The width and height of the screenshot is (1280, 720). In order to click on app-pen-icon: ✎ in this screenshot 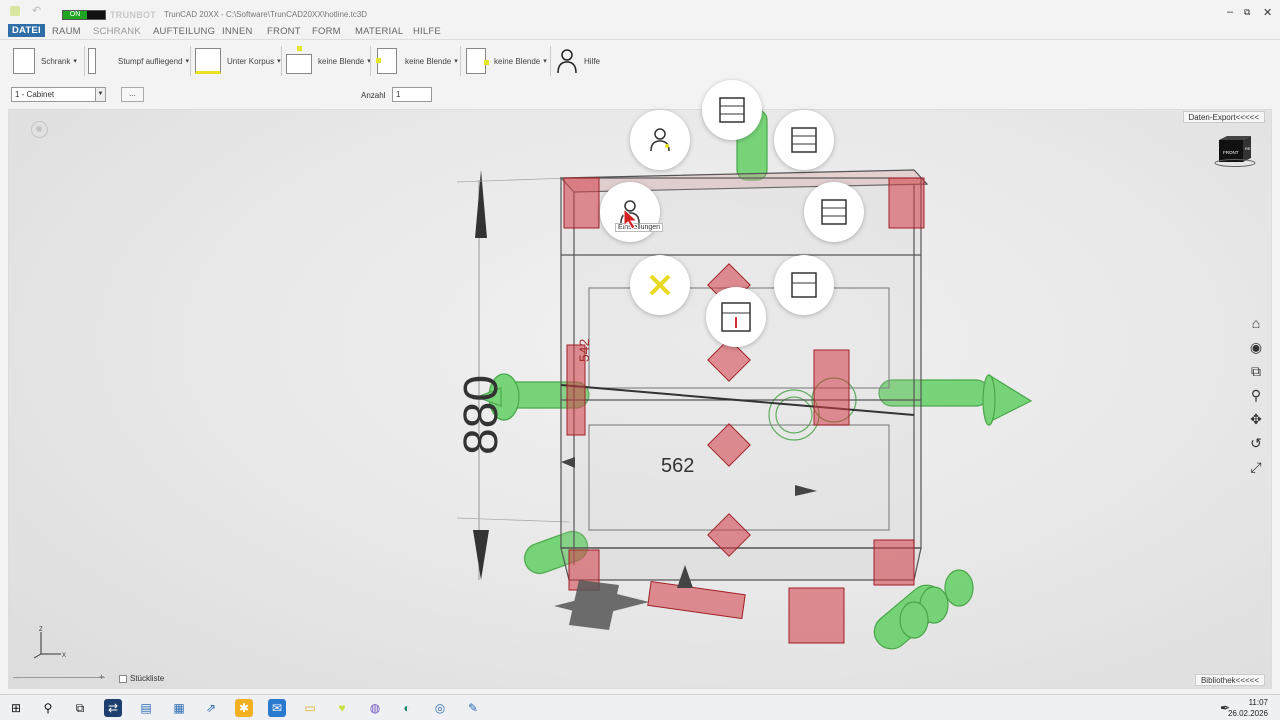, I will do `click(473, 708)`.